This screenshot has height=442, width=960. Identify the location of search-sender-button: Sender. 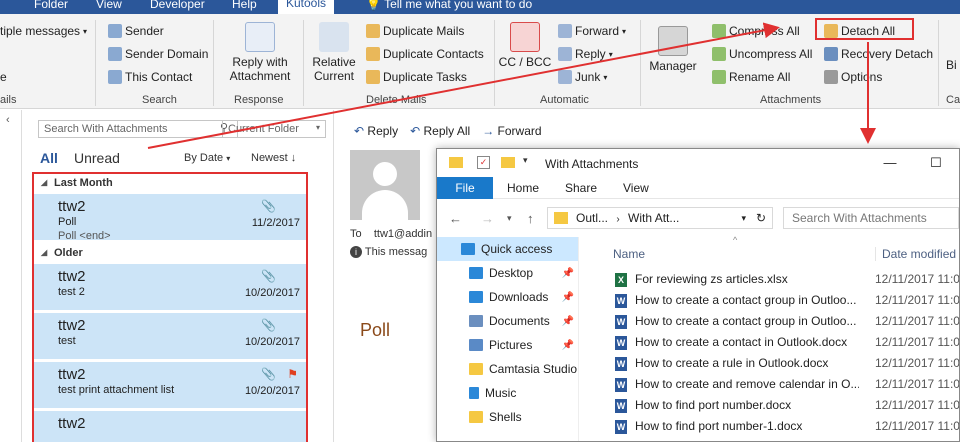
(136, 31).